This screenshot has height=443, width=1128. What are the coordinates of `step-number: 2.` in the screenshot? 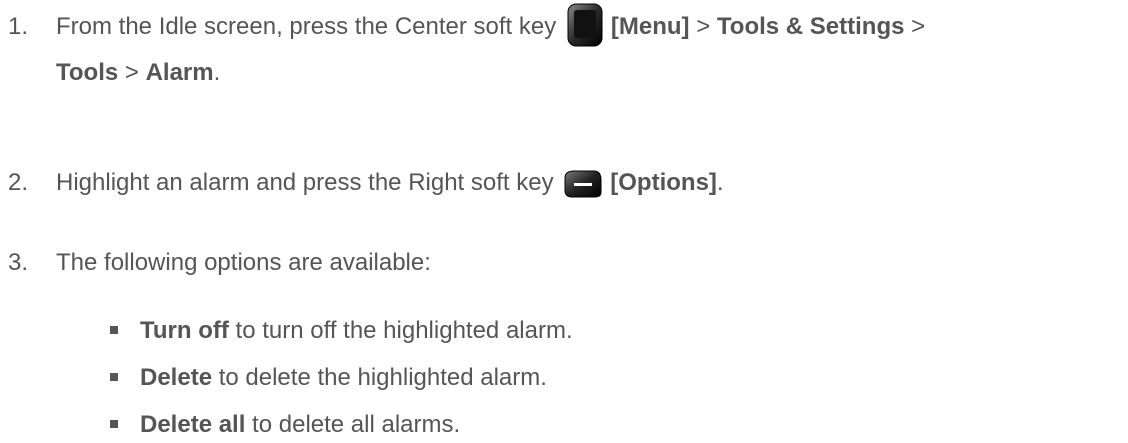 It's located at (18, 182).